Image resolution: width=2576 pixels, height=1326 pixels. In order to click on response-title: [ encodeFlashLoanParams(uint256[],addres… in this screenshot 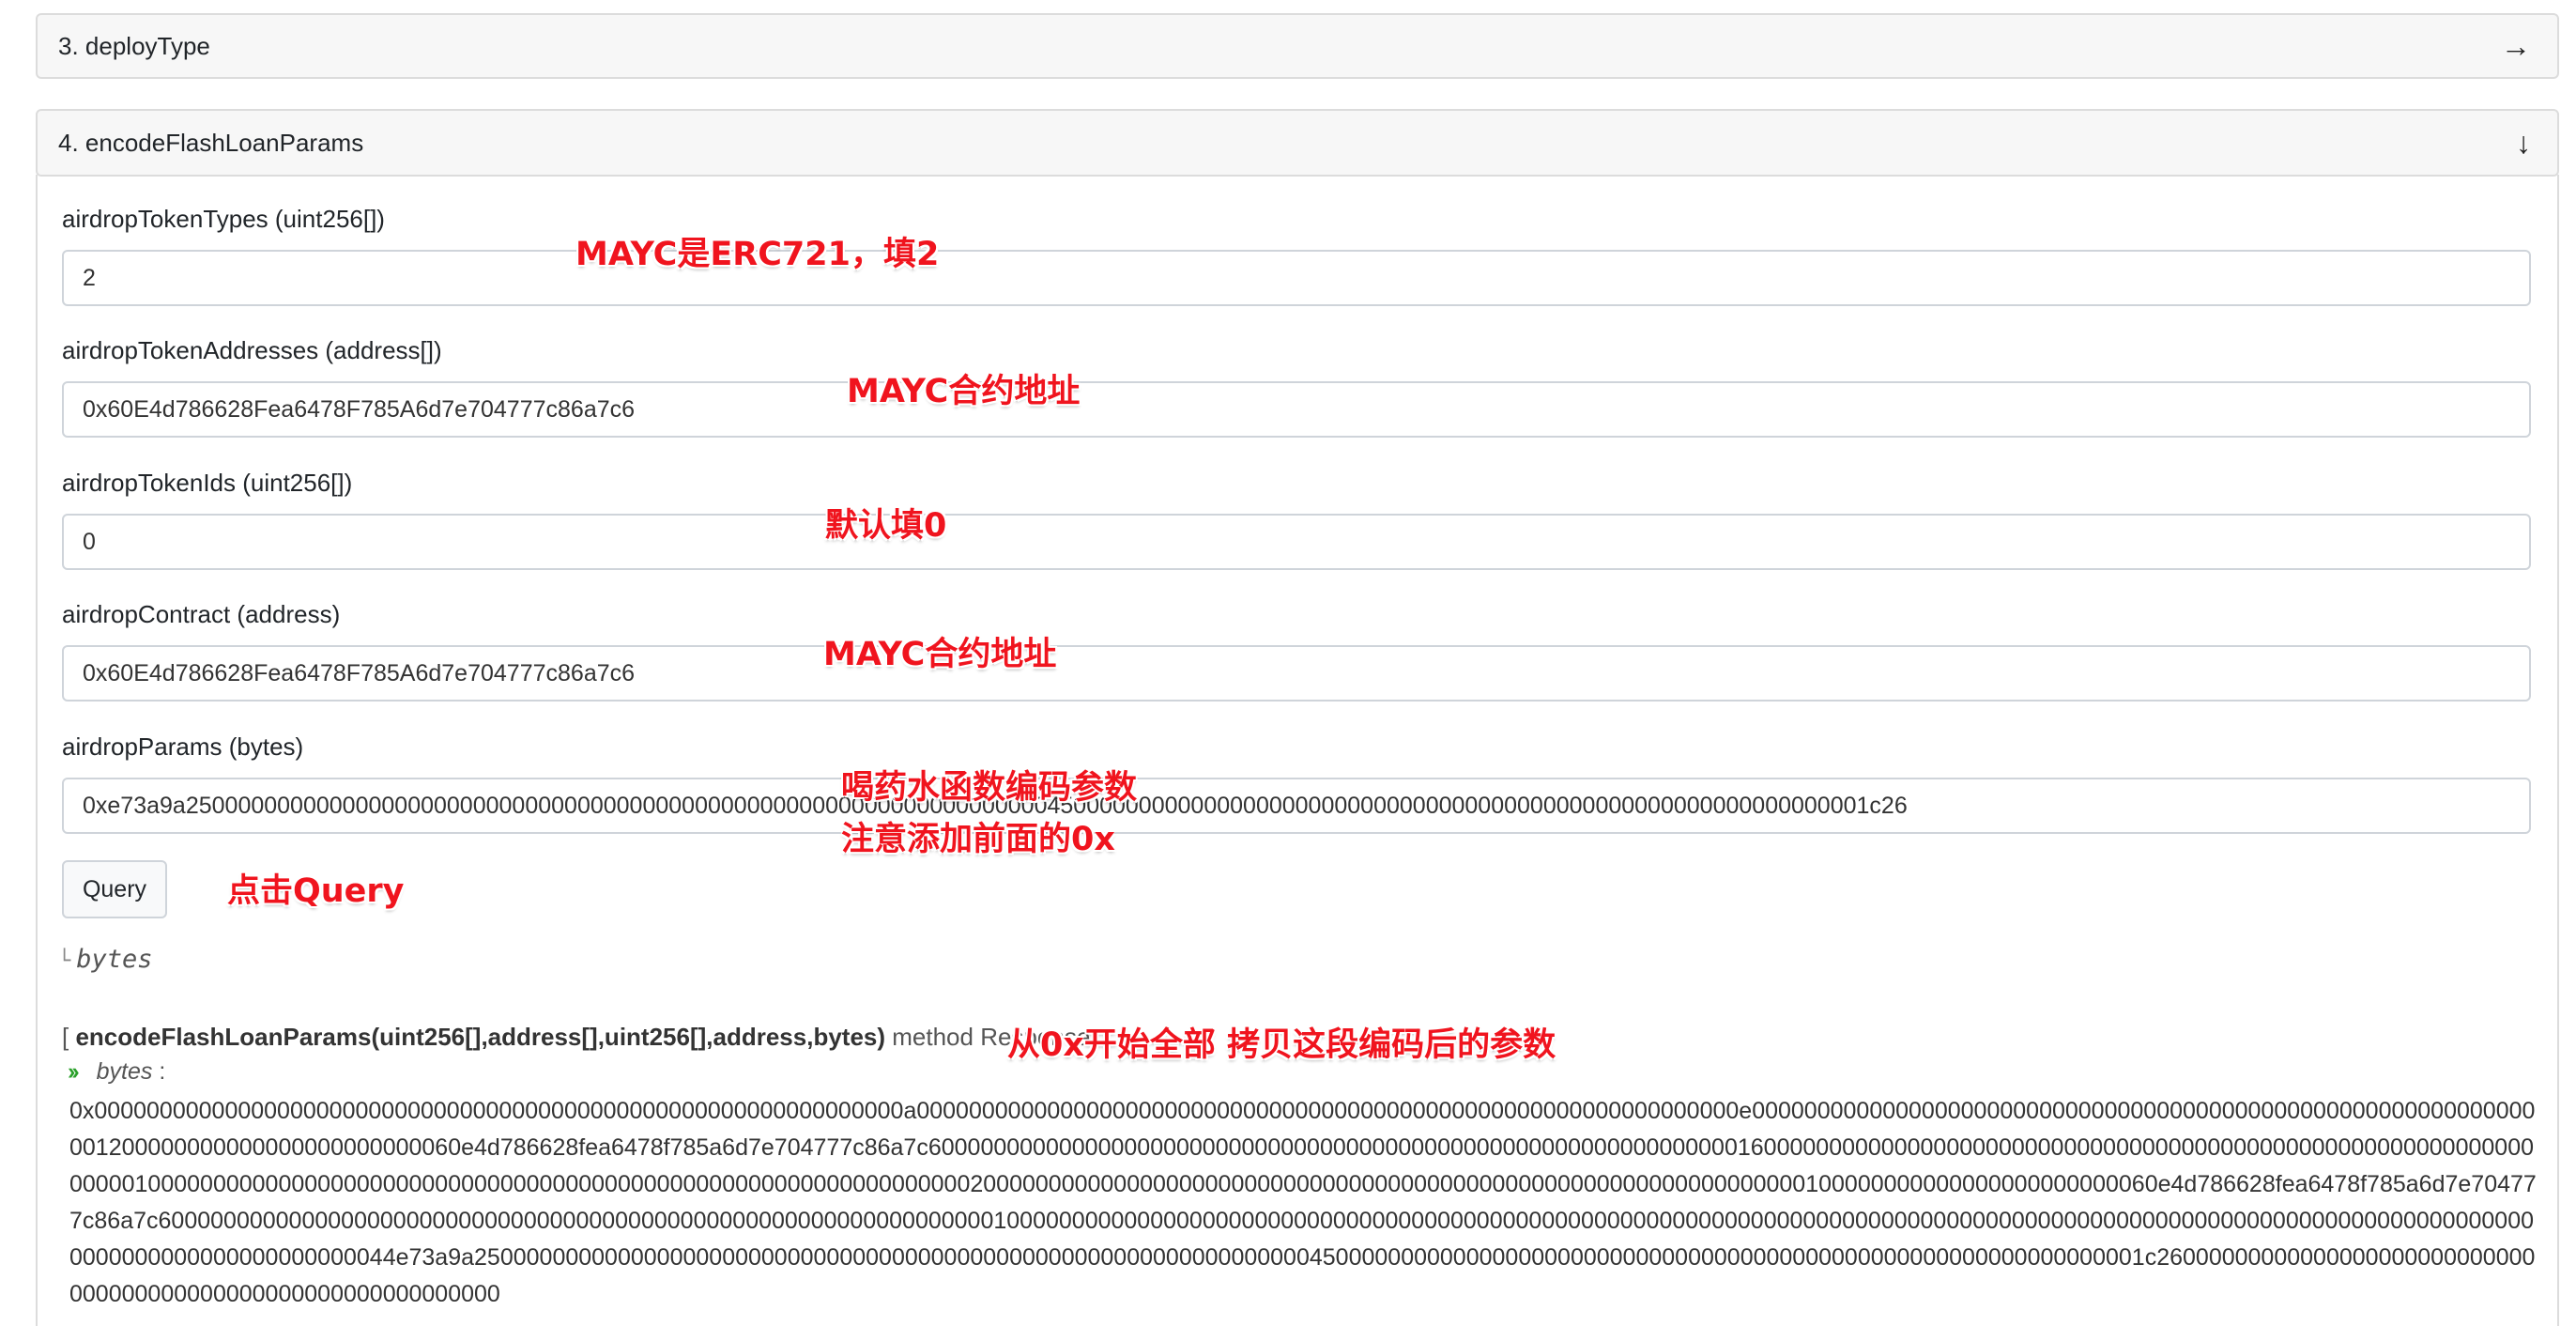, I will do `click(576, 1037)`.